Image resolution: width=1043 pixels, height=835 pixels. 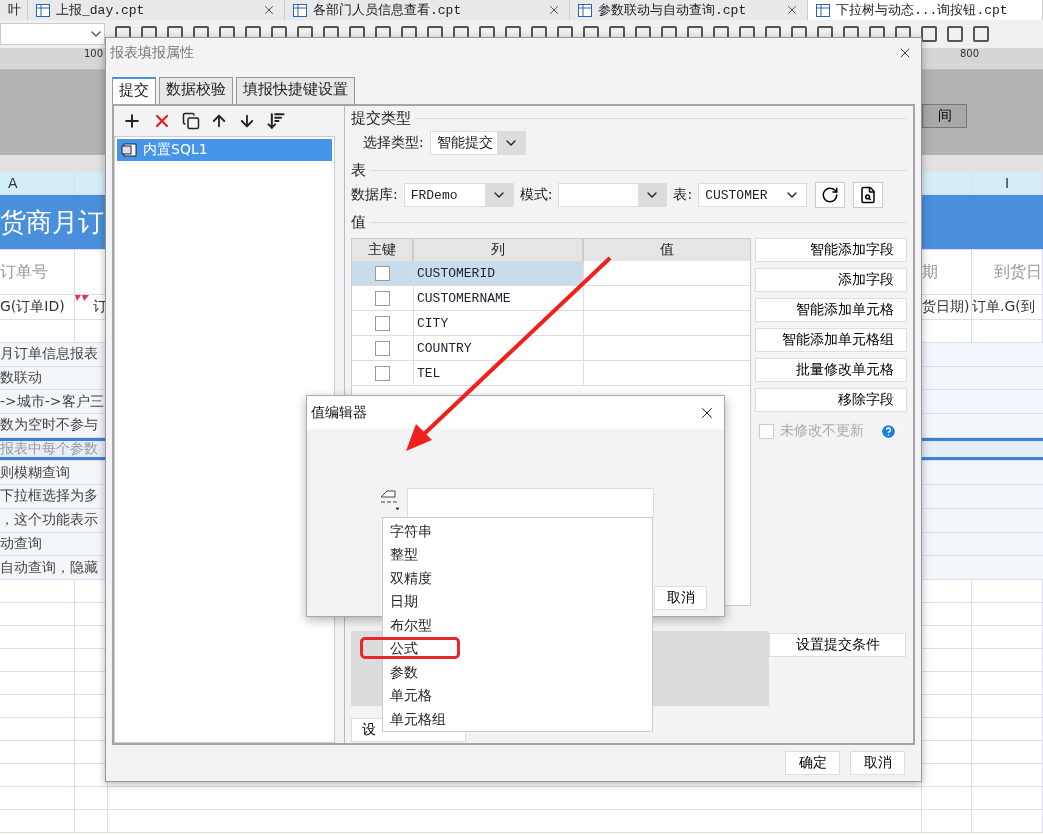 I want to click on menu-item: 单元格, so click(x=517, y=696).